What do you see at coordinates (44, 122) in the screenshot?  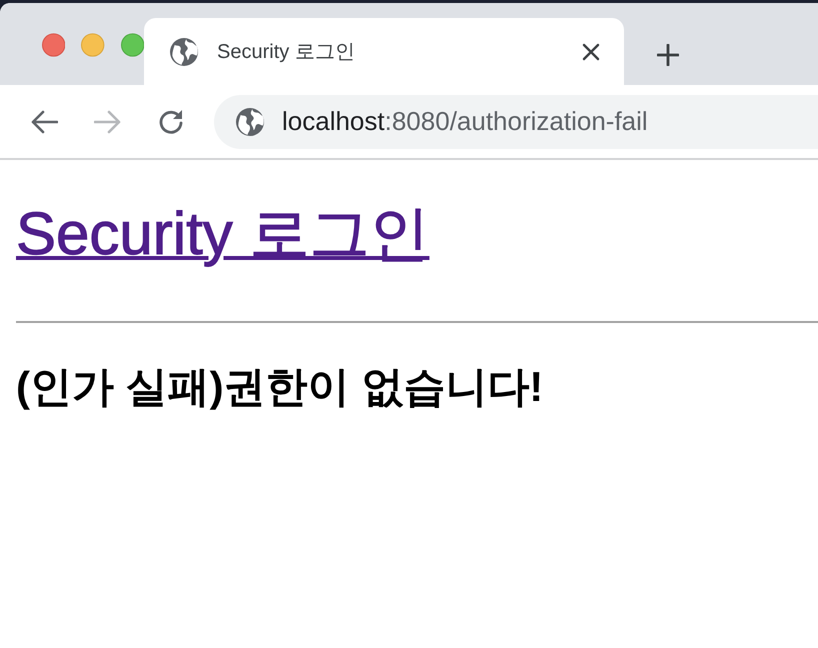 I see `back-arrow-icon` at bounding box center [44, 122].